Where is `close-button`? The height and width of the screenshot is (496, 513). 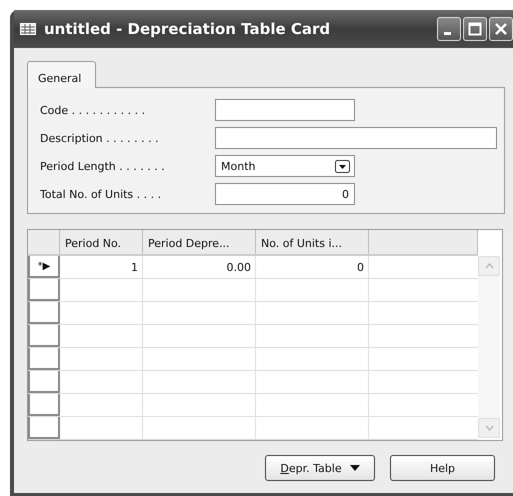
close-button is located at coordinates (501, 29).